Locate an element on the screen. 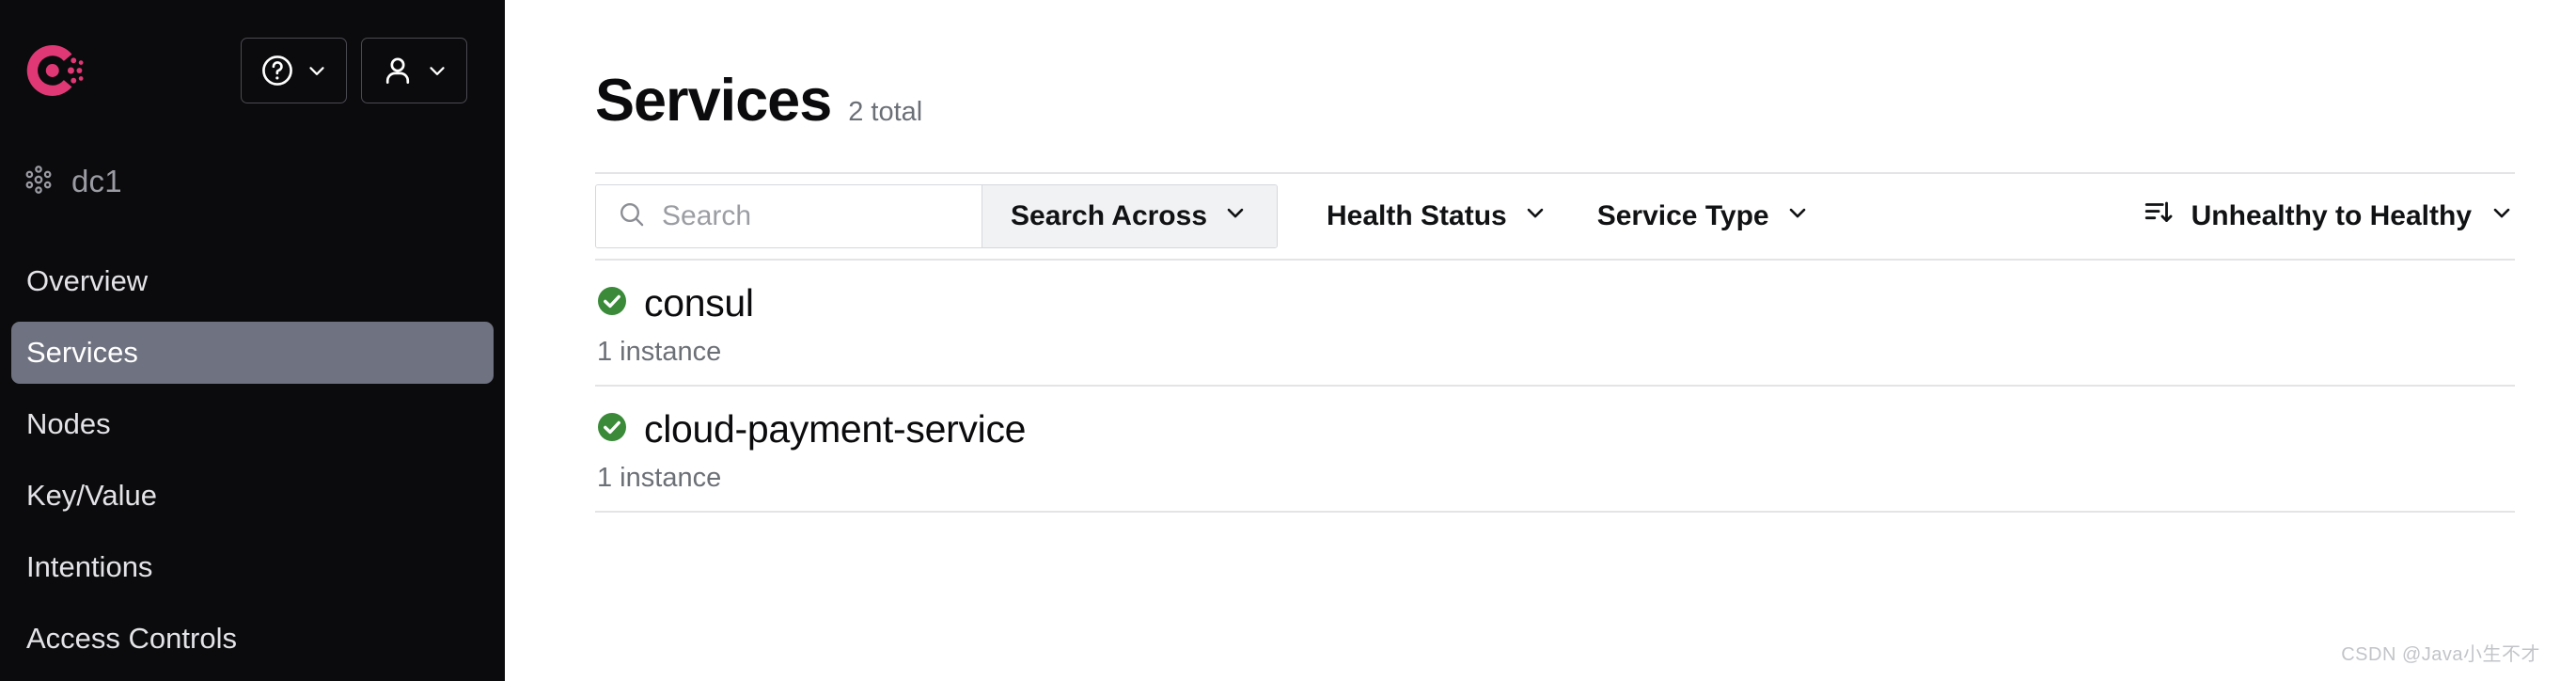 This screenshot has width=2576, height=681. sidebar-item-label: Intentions is located at coordinates (89, 567).